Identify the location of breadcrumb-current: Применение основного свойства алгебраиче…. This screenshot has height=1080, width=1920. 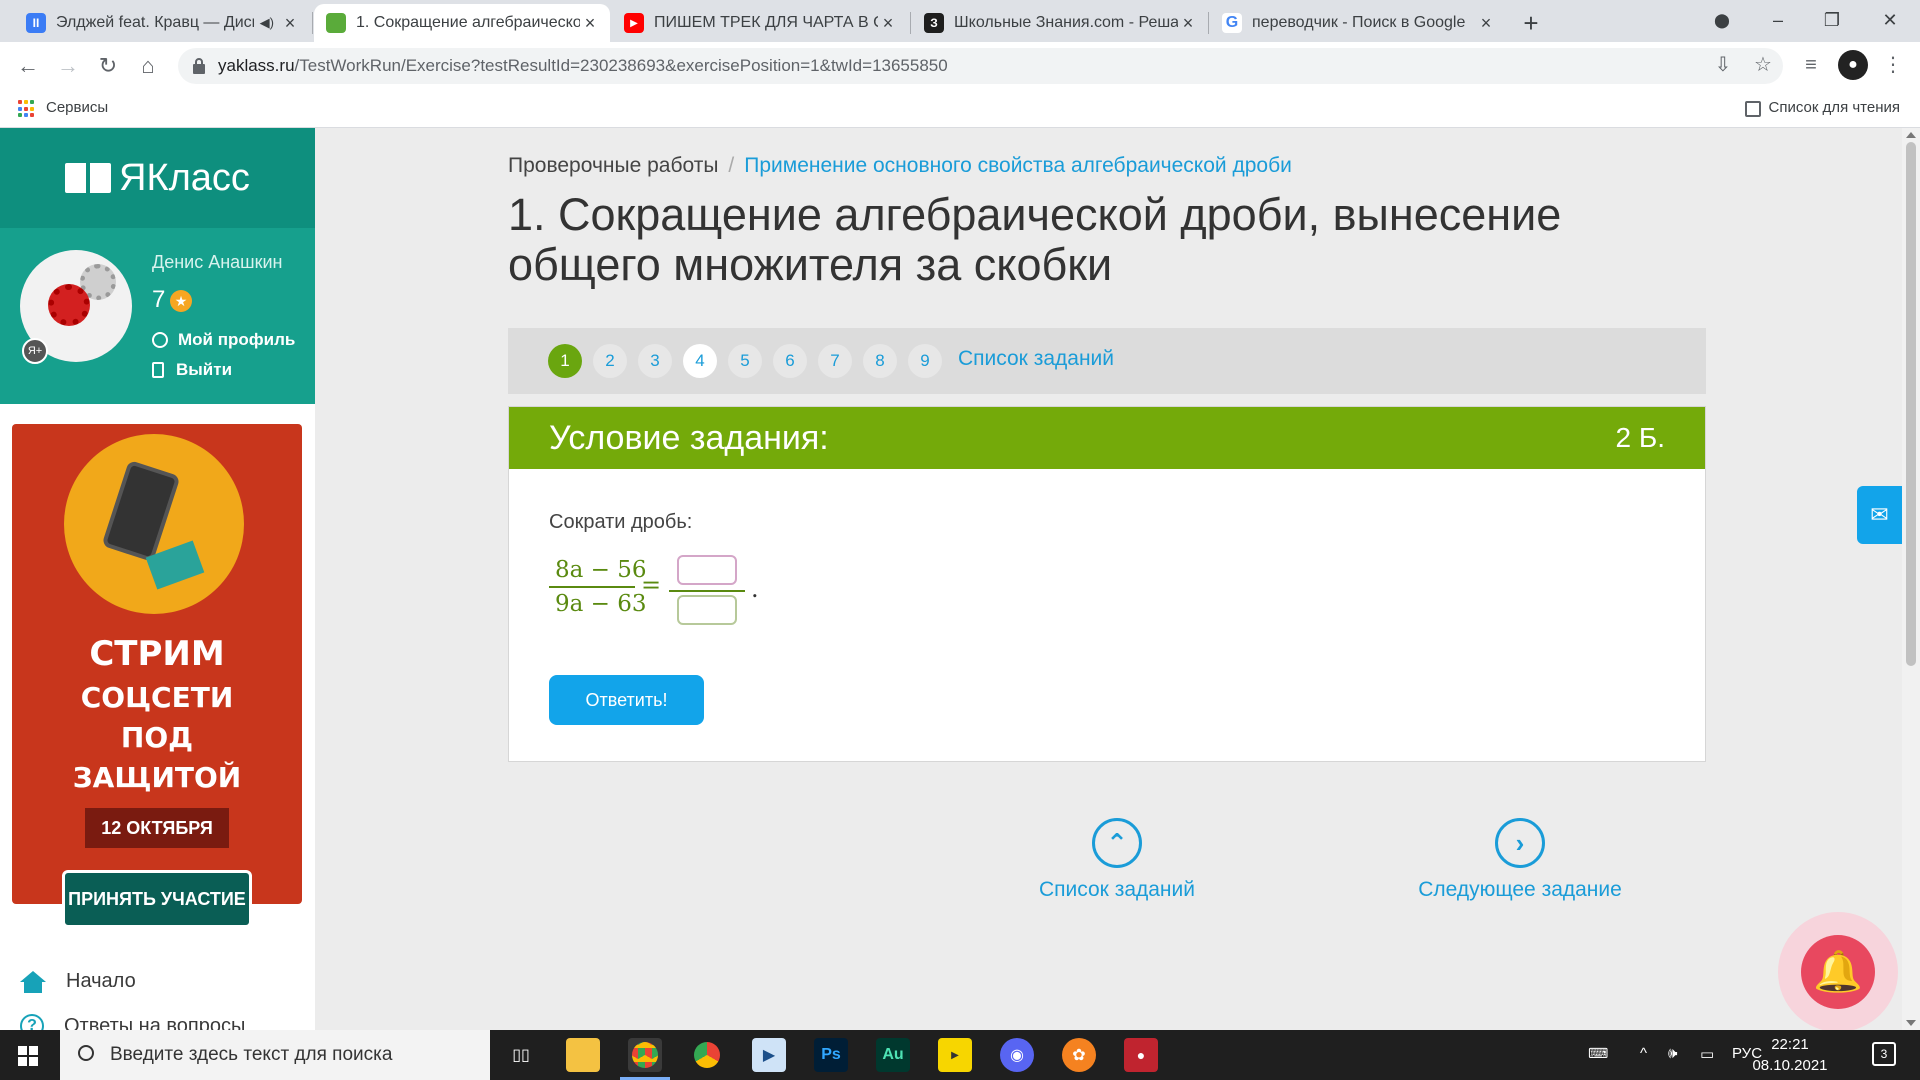
(1018, 165).